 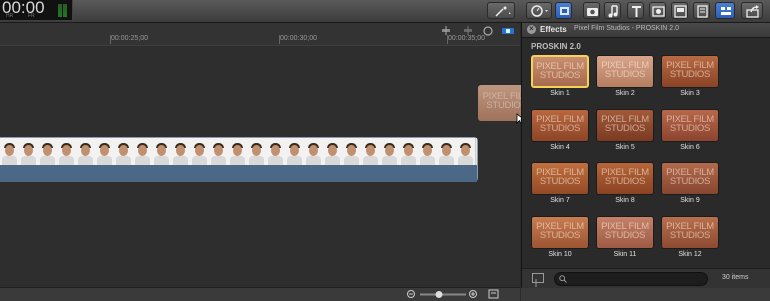 I want to click on timecode-hours-label: HR, so click(x=10, y=16).